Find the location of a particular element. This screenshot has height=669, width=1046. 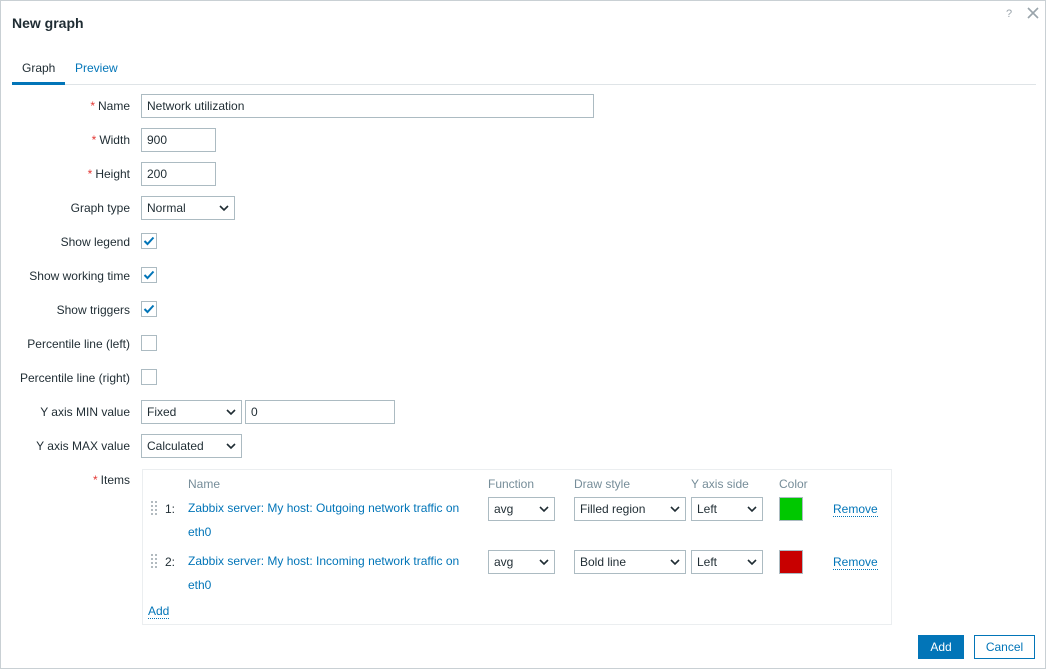

show-working-time-checkbox is located at coordinates (149, 275).